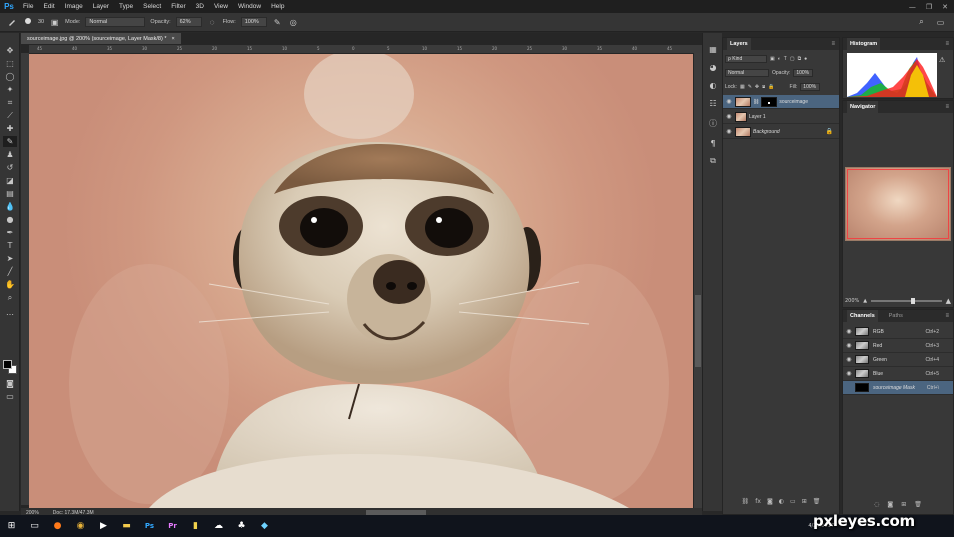  I want to click on channel-row-green: ◉ Green Ctrl+4, so click(898, 360).